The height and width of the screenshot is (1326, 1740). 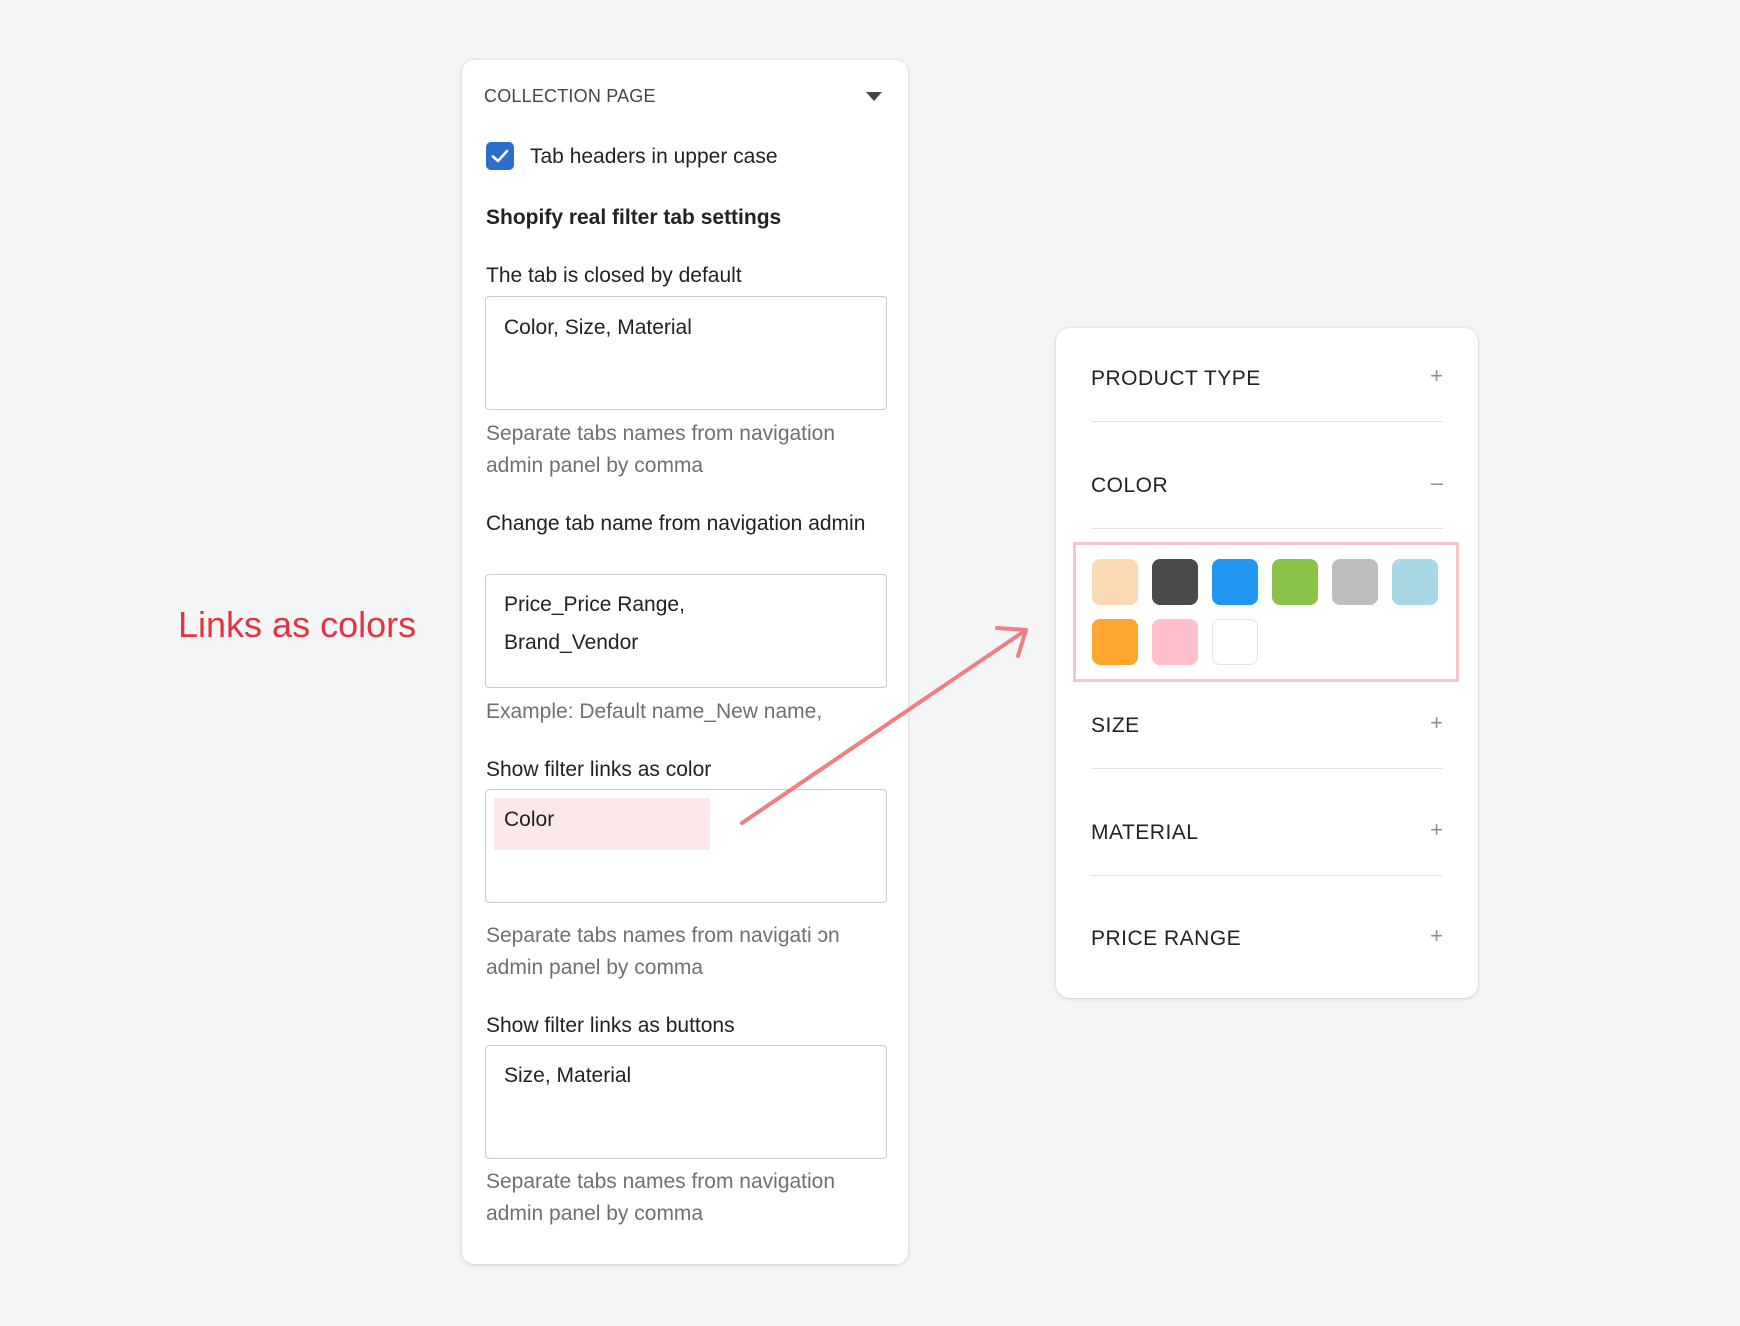 What do you see at coordinates (297, 624) in the screenshot?
I see `annotation-links-as-colors: Links as colors` at bounding box center [297, 624].